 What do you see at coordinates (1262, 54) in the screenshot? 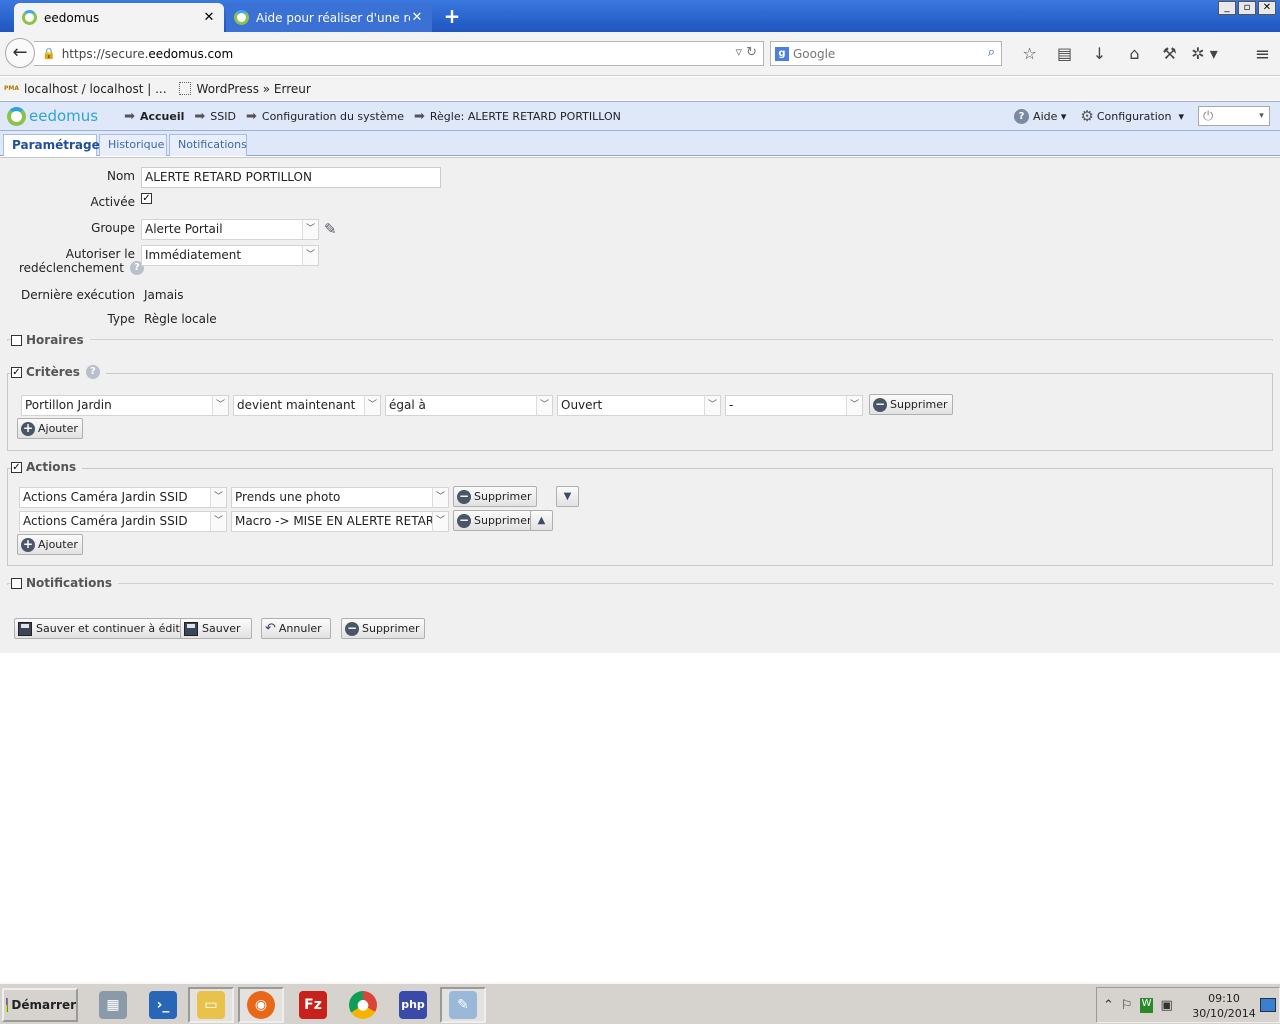
I see `menu-icon: ≡` at bounding box center [1262, 54].